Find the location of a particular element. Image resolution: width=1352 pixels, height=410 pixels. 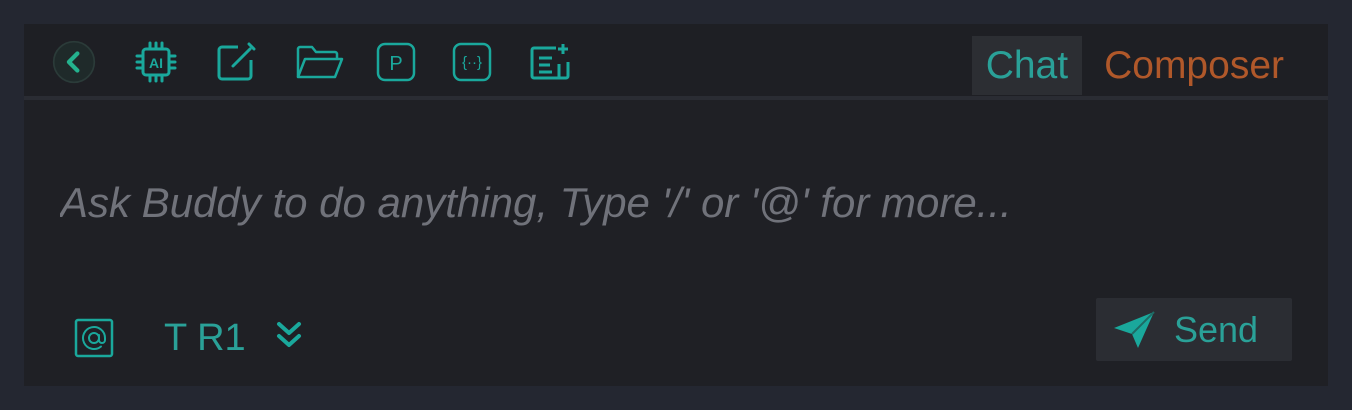

ai-button: AI is located at coordinates (156, 62).